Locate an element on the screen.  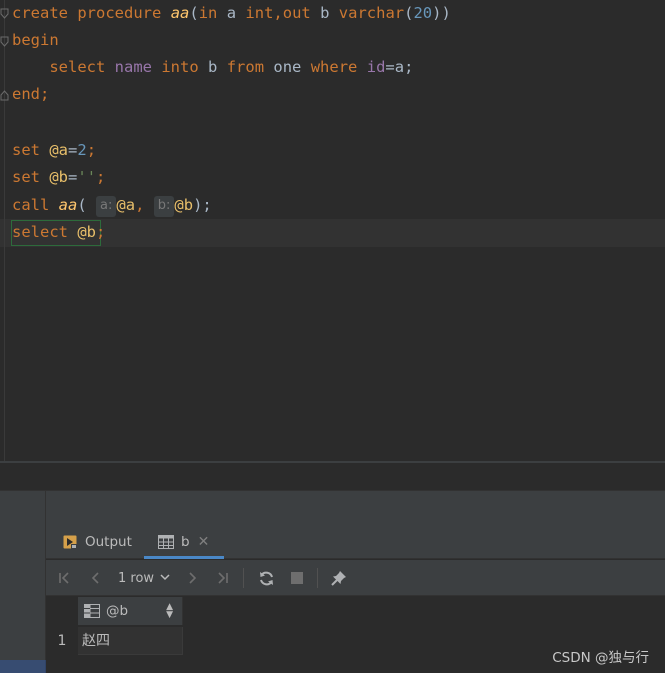
parameter-hint: b: is located at coordinates (164, 206).